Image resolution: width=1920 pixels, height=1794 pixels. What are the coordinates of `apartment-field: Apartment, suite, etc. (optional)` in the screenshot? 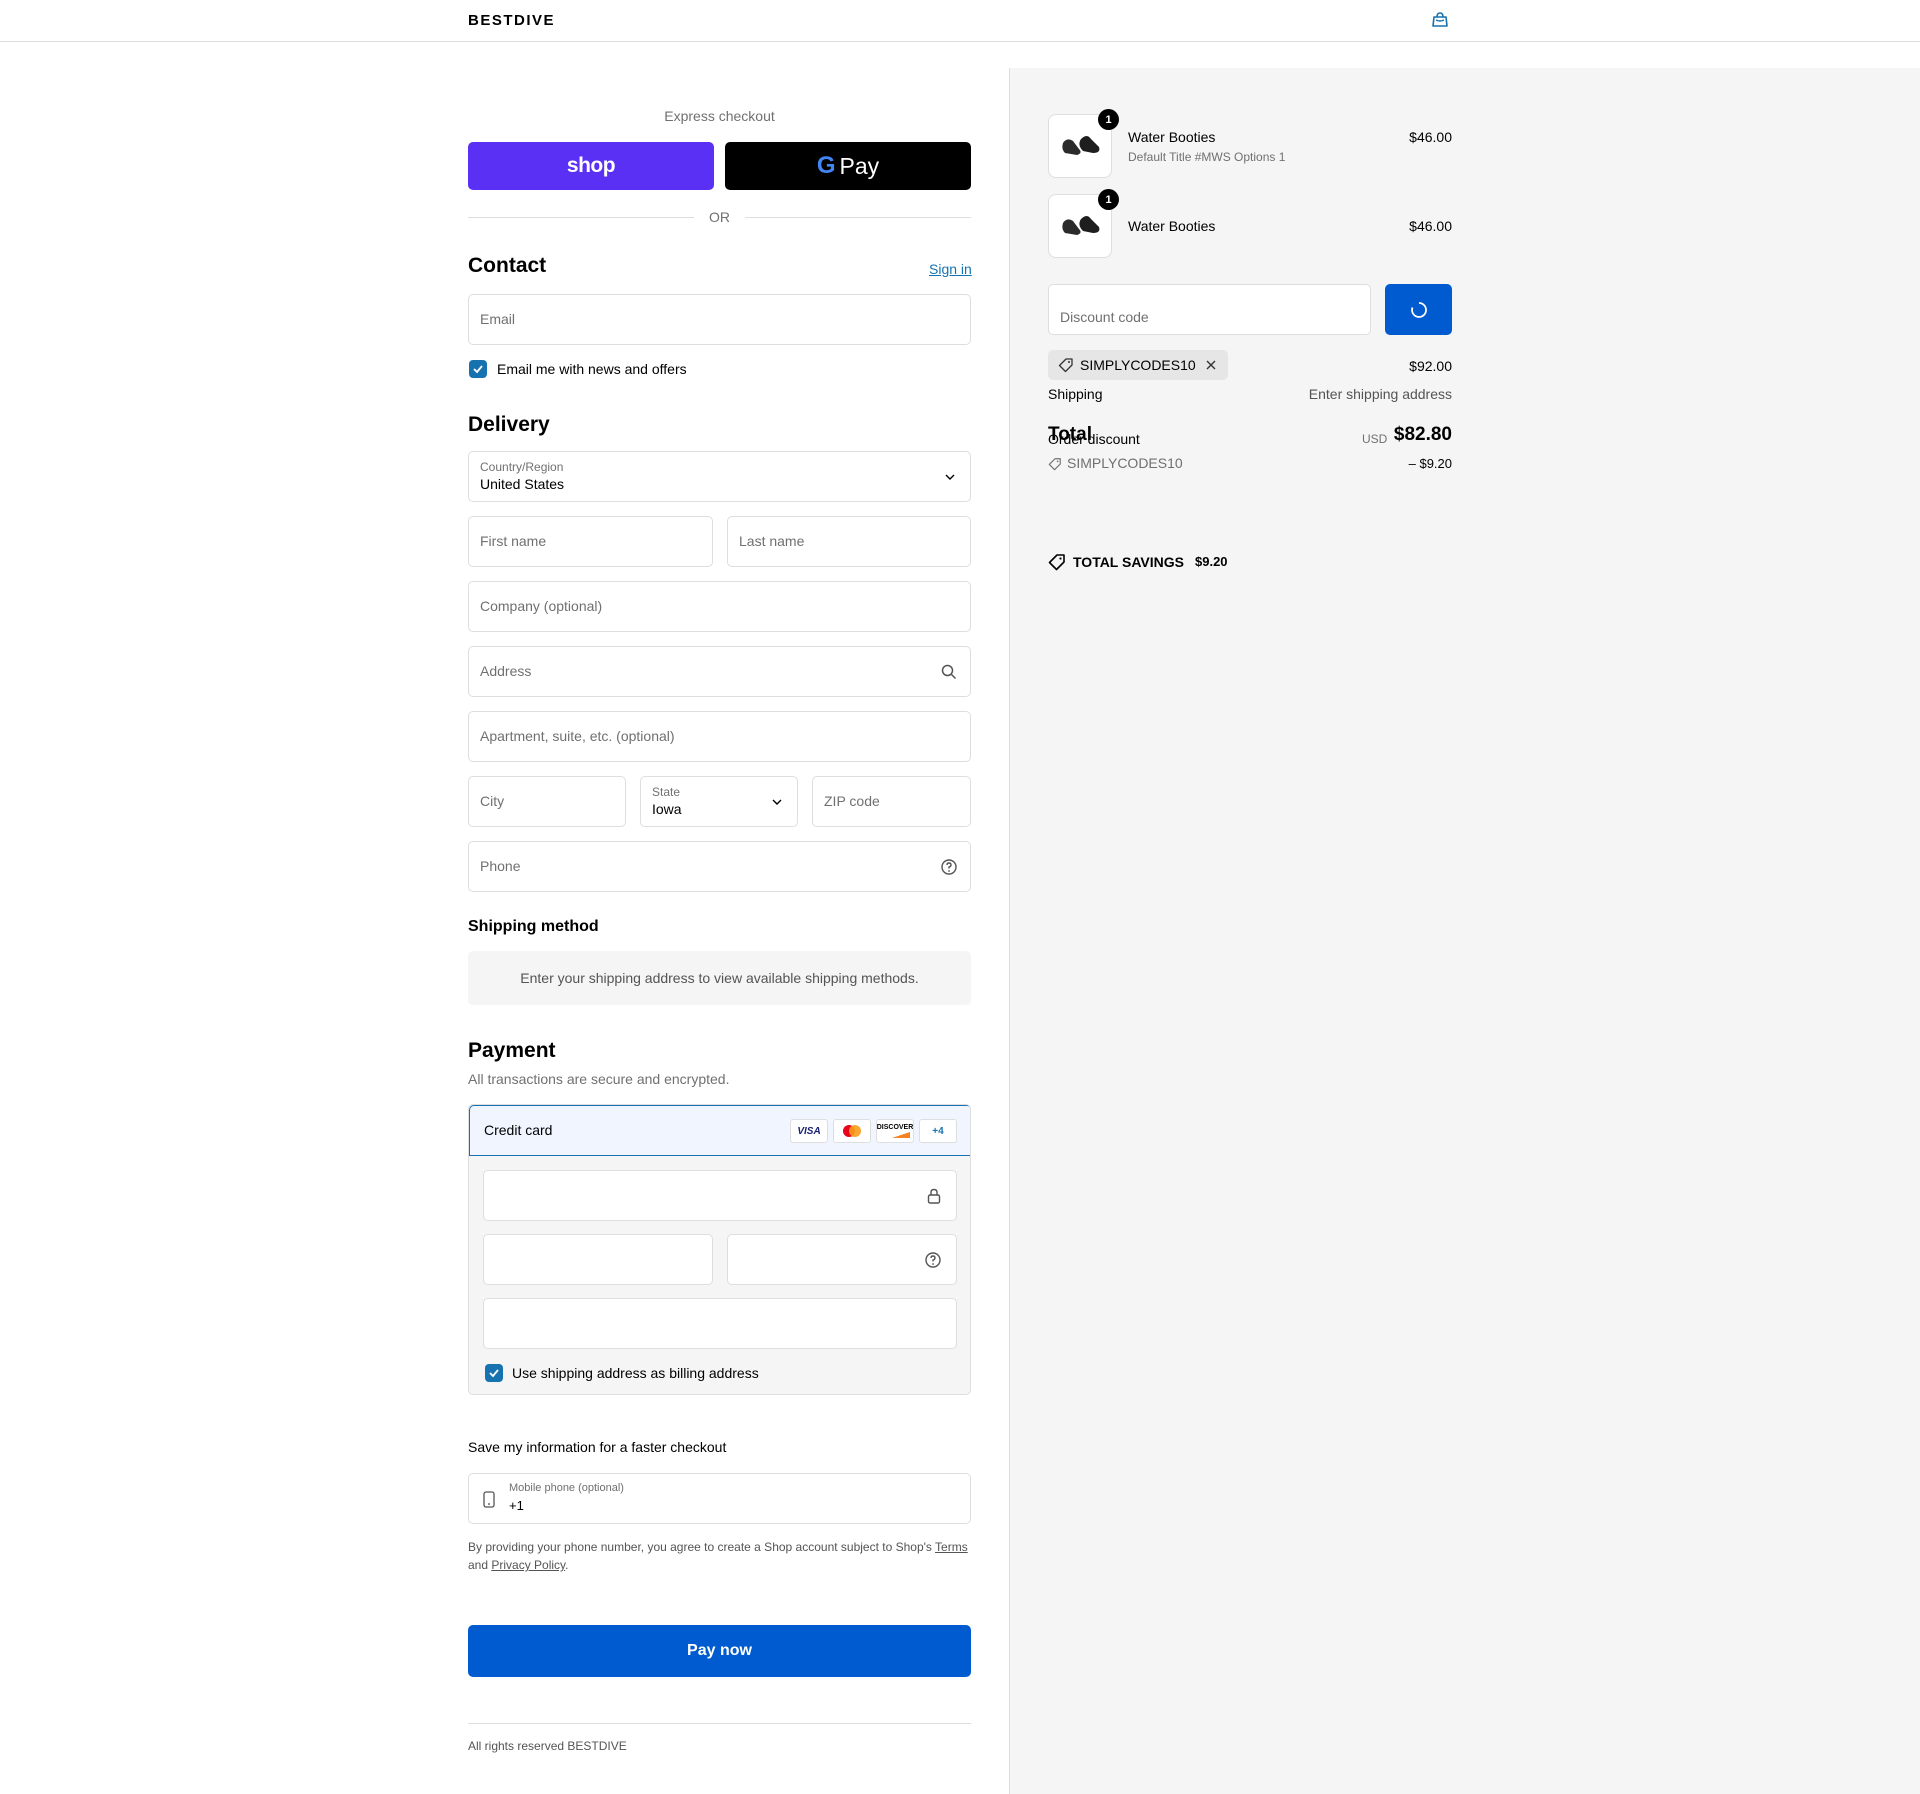 It's located at (719, 736).